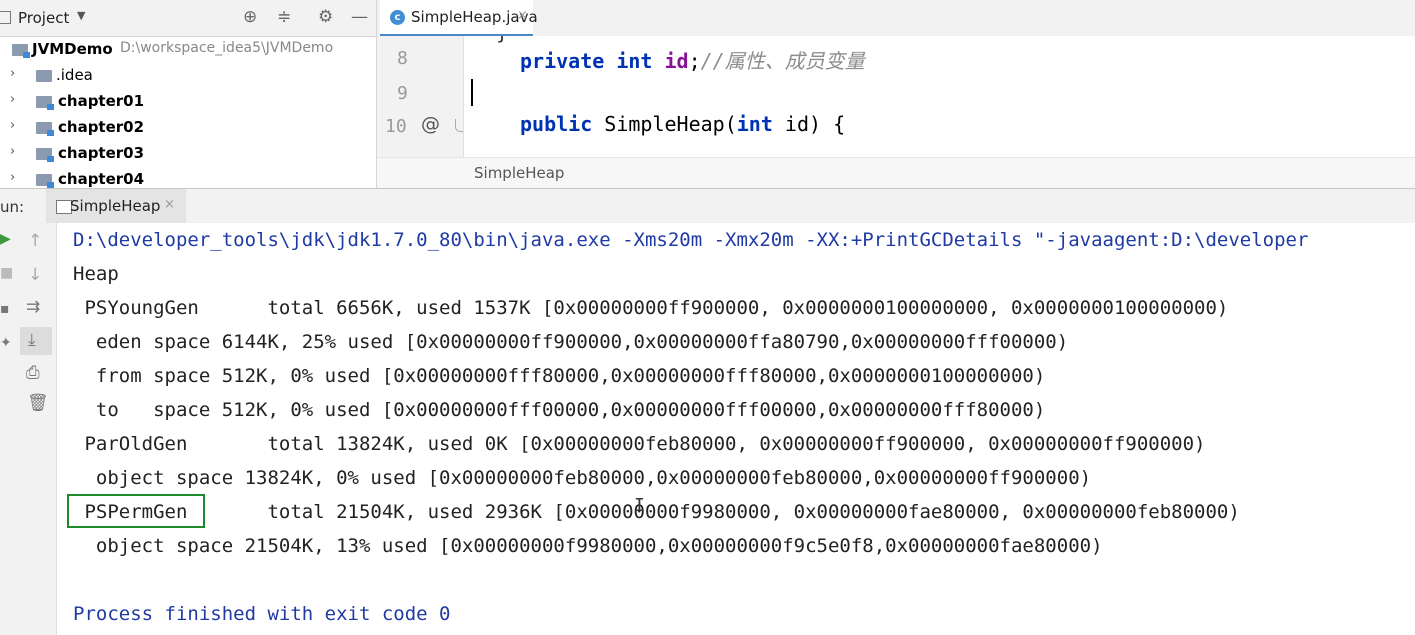 The height and width of the screenshot is (635, 1415). What do you see at coordinates (136, 511) in the screenshot?
I see `pspermgen-highlight-box` at bounding box center [136, 511].